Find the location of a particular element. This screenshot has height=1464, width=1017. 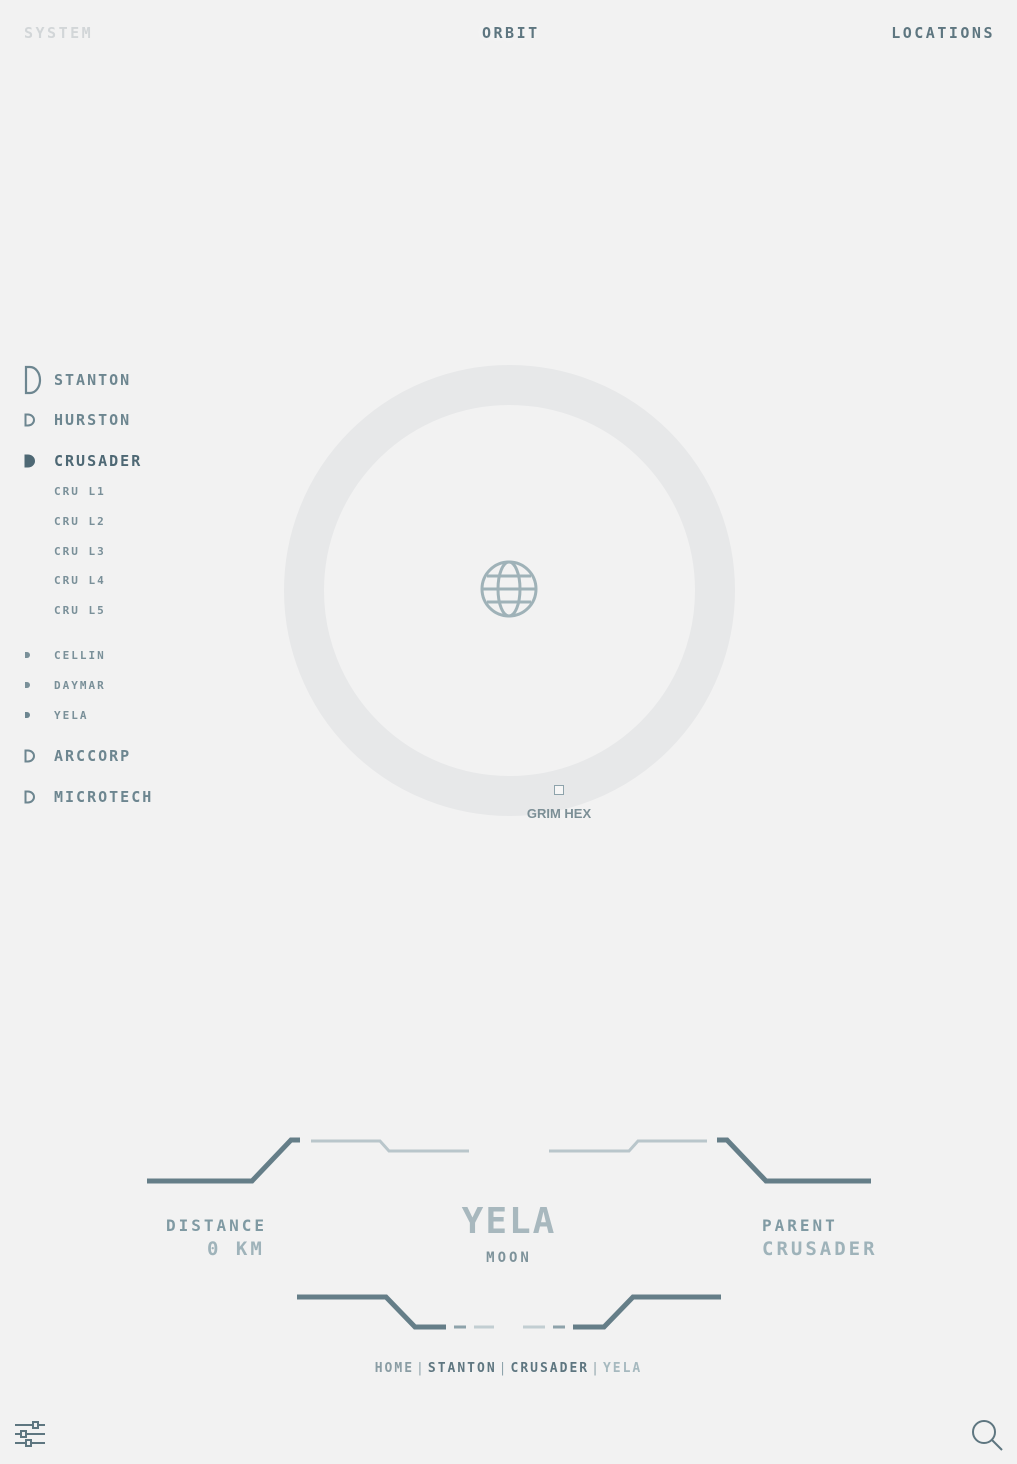

sidebar-item-label: MICROTECH is located at coordinates (104, 797).